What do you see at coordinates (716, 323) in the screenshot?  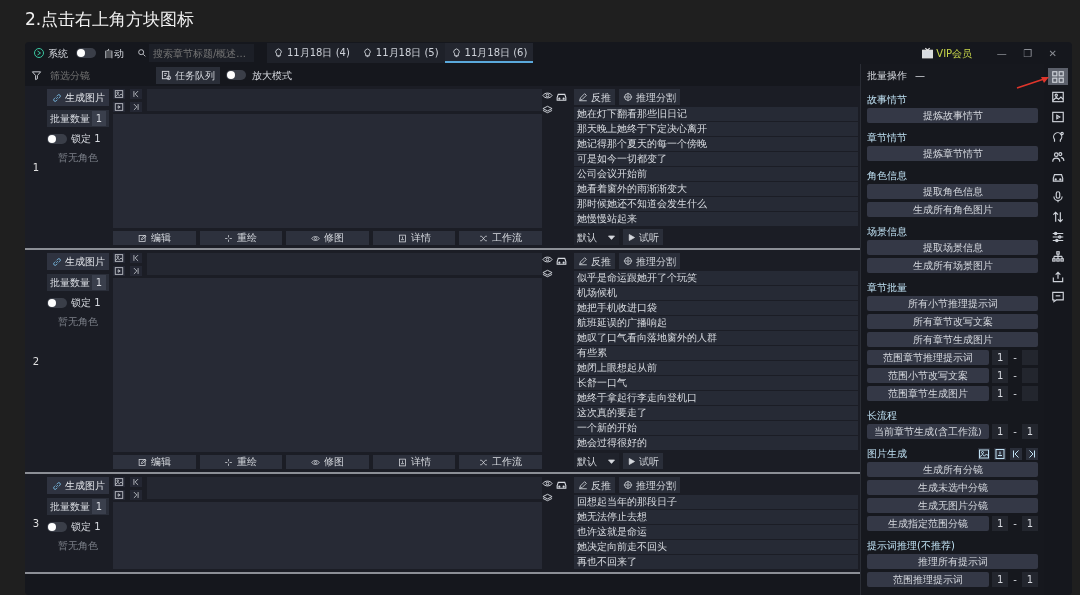 I see `line-item: 航班延误的广播响起` at bounding box center [716, 323].